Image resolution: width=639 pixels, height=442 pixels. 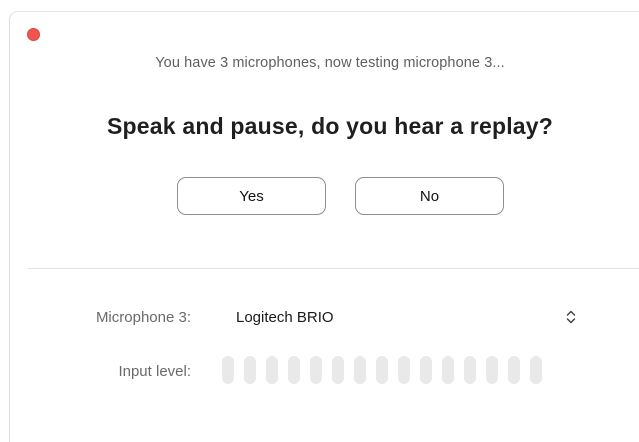 I want to click on chevron-up-down-icon, so click(x=571, y=317).